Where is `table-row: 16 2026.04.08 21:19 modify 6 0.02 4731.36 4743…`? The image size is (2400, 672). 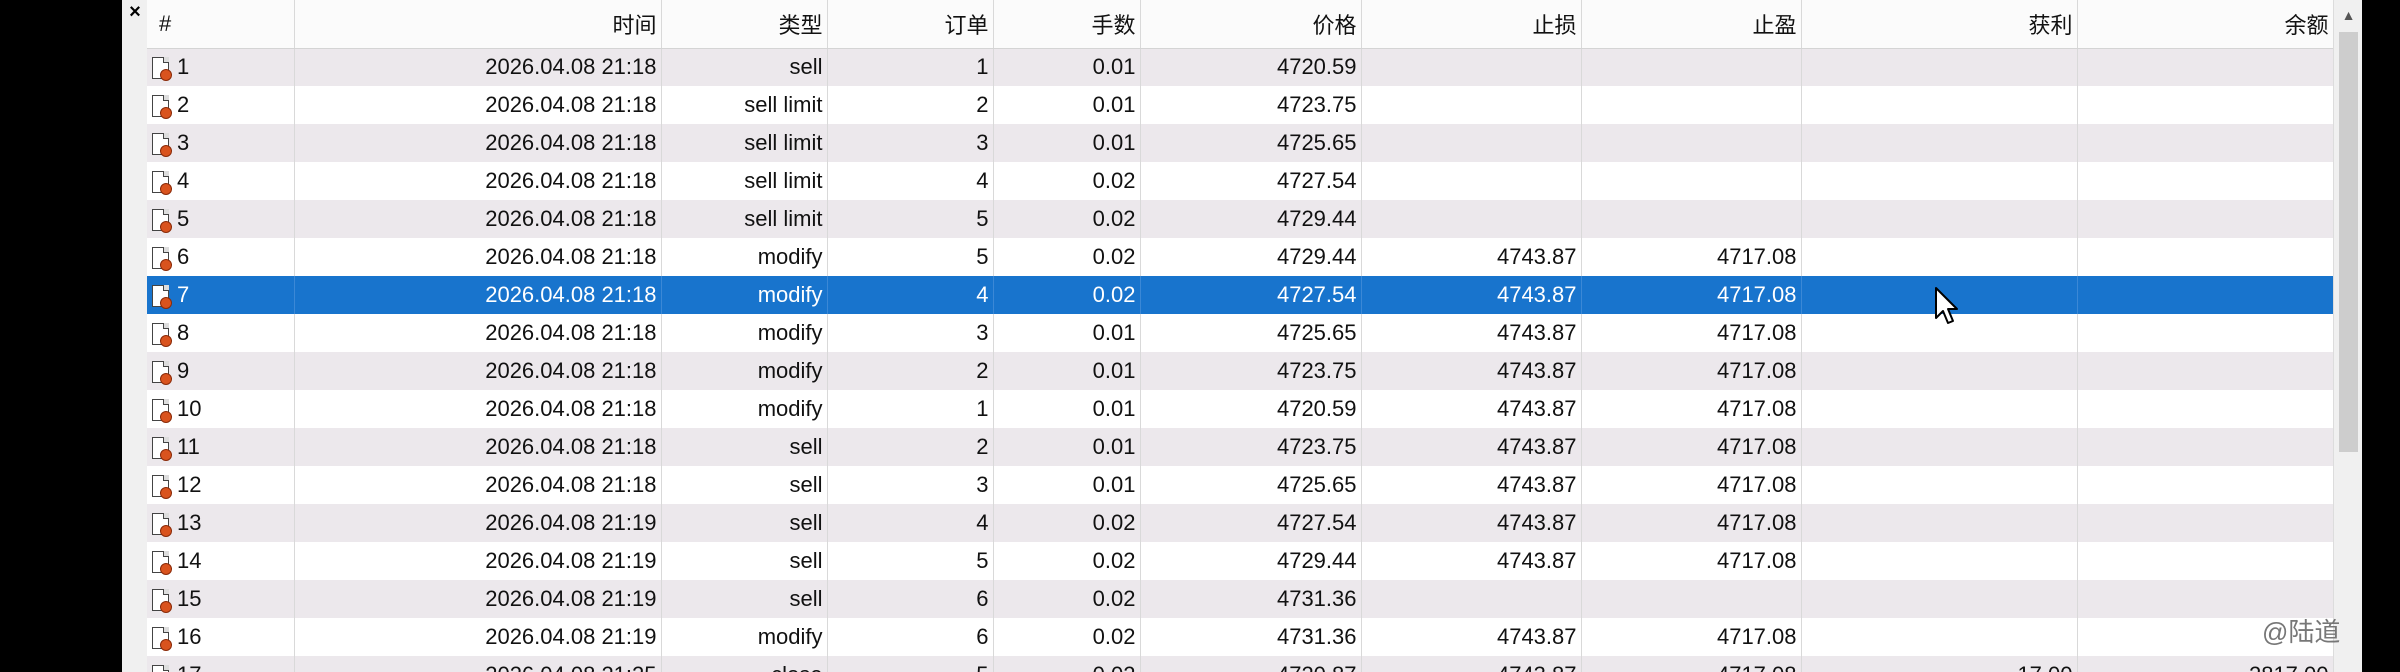
table-row: 16 2026.04.08 21:19 modify 6 0.02 4731.36 4743… is located at coordinates (1240, 637).